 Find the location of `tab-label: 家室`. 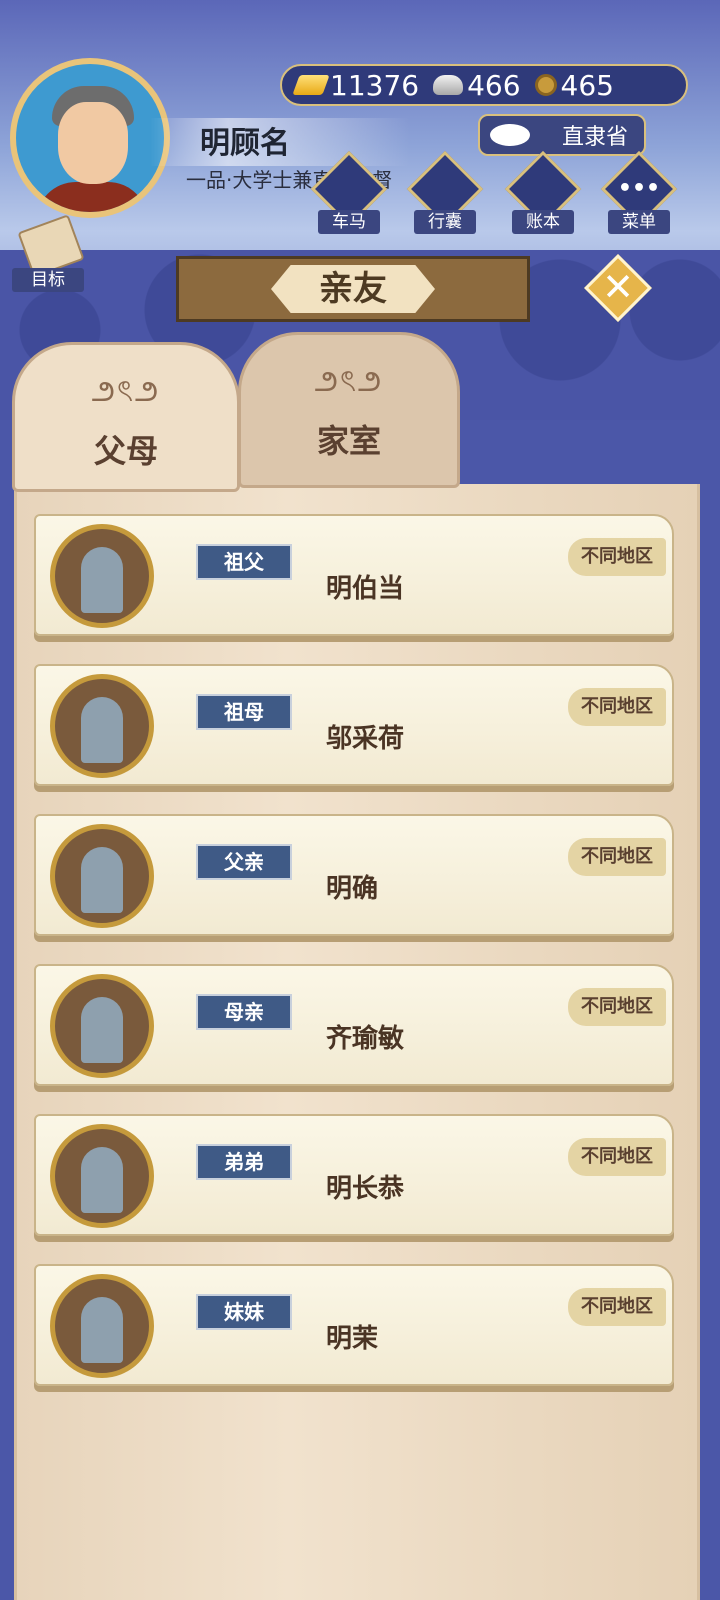

tab-label: 家室 is located at coordinates (348, 441).